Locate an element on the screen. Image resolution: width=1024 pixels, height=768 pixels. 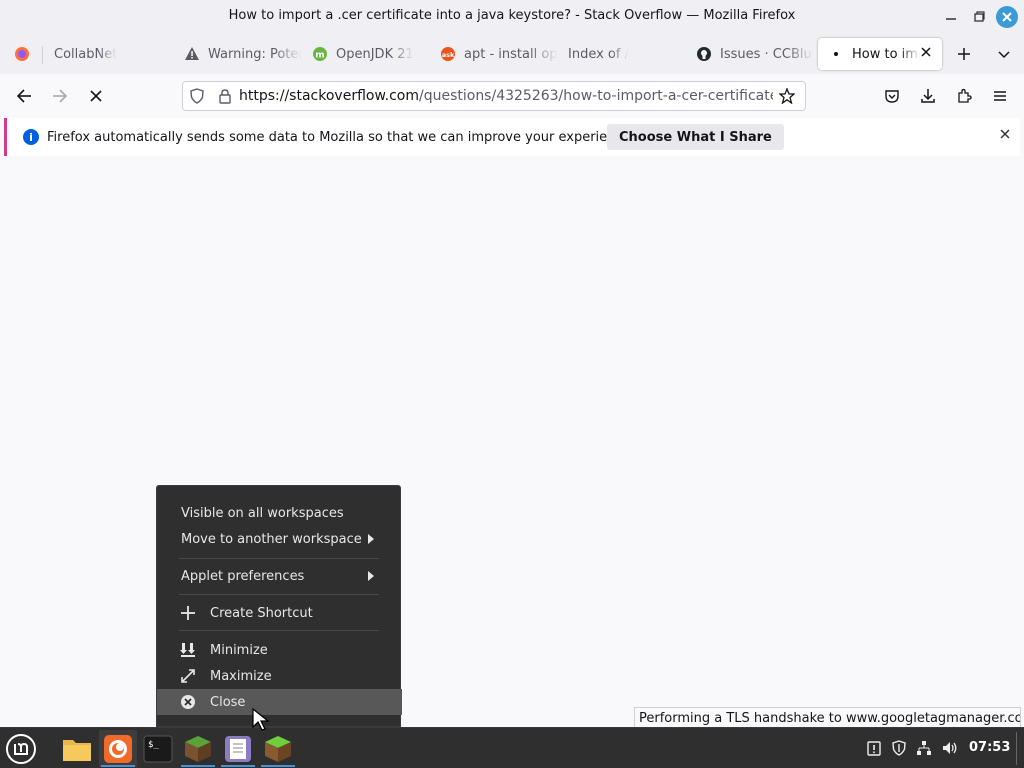
tab-index-of: Index of / is located at coordinates (622, 54).